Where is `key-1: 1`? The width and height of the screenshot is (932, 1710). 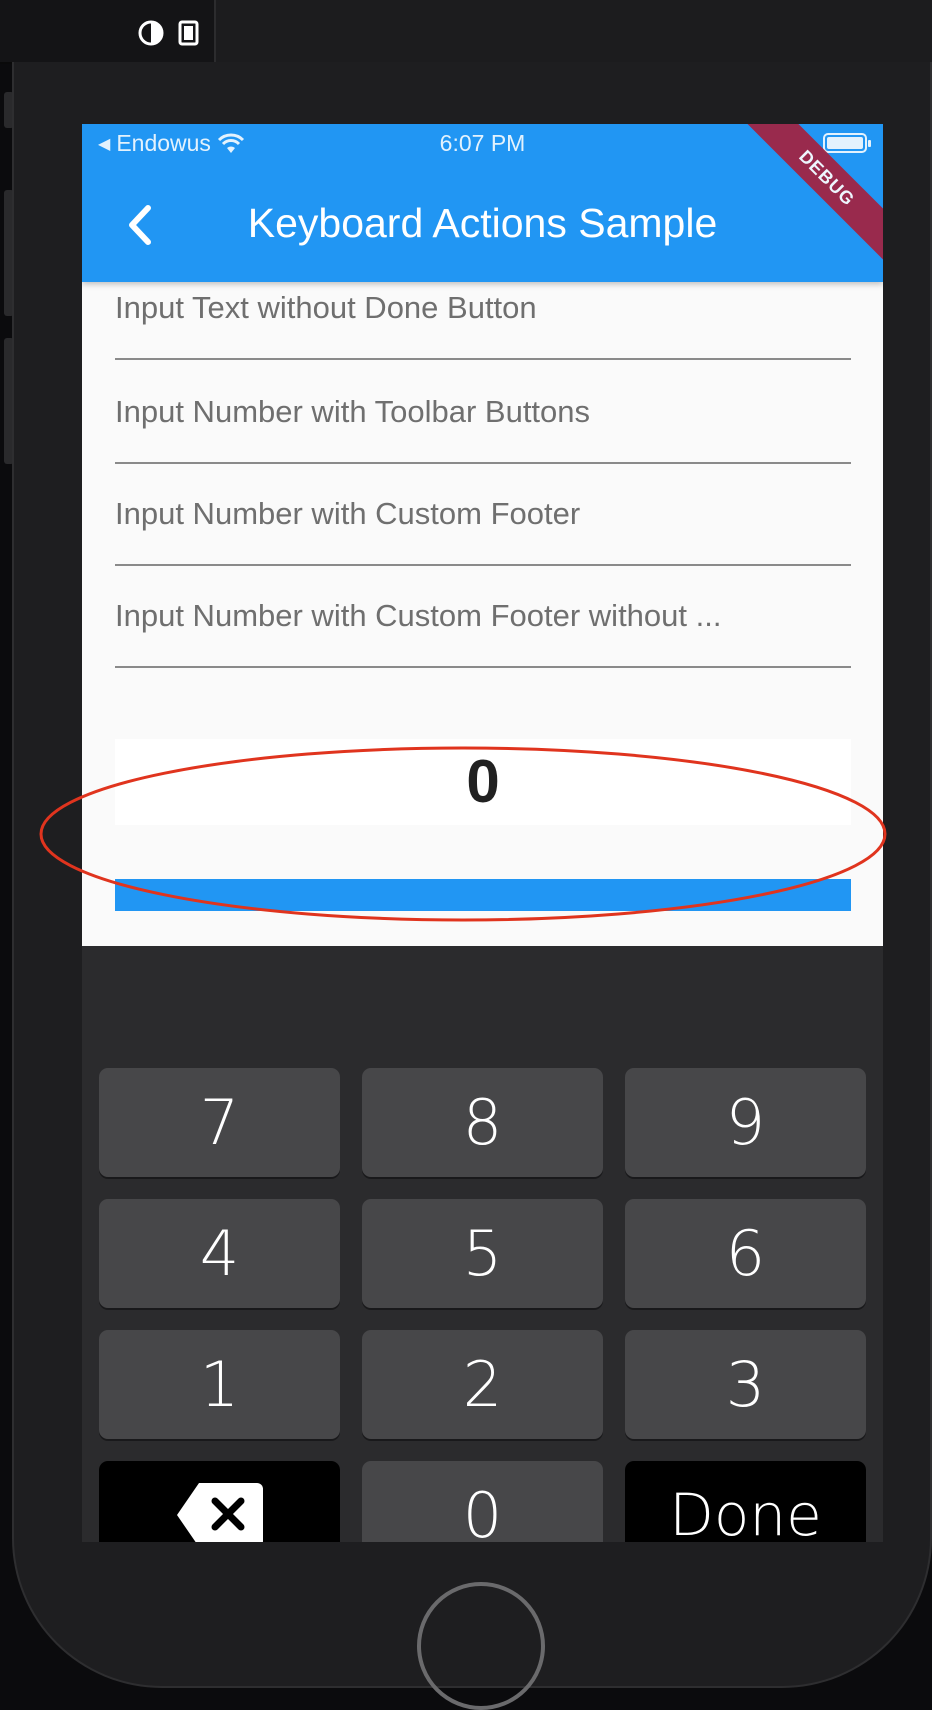
key-1: 1 is located at coordinates (219, 1384).